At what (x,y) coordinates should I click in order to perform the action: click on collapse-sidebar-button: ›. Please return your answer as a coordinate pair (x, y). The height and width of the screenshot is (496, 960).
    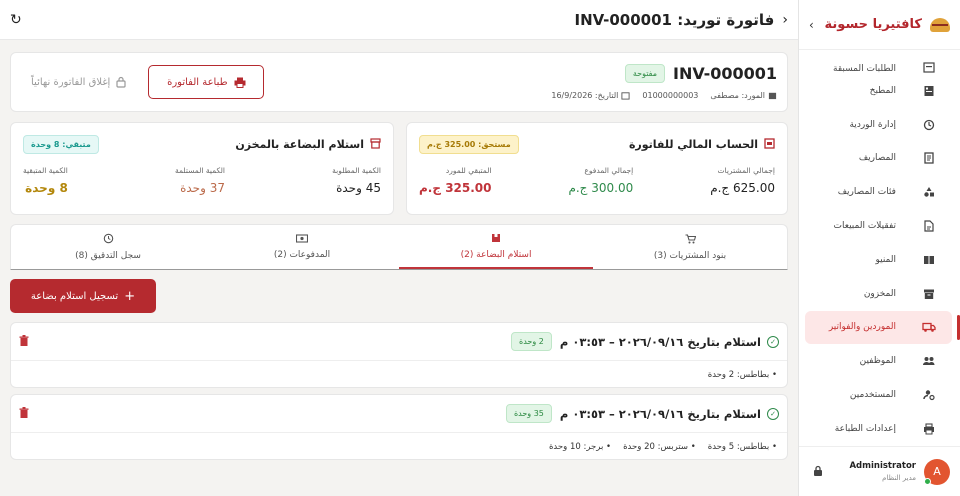
    Looking at the image, I should click on (811, 25).